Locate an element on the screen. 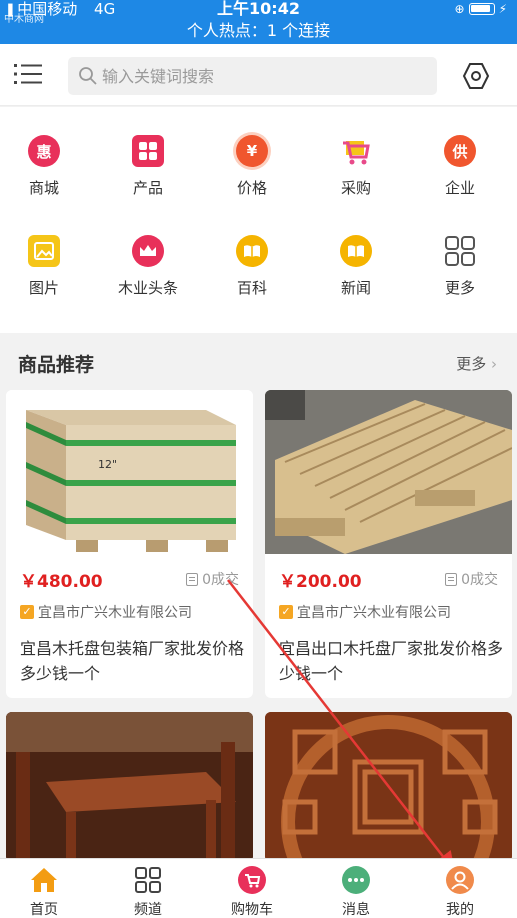 This screenshot has width=517, height=918. product-image: 12" is located at coordinates (129, 472).